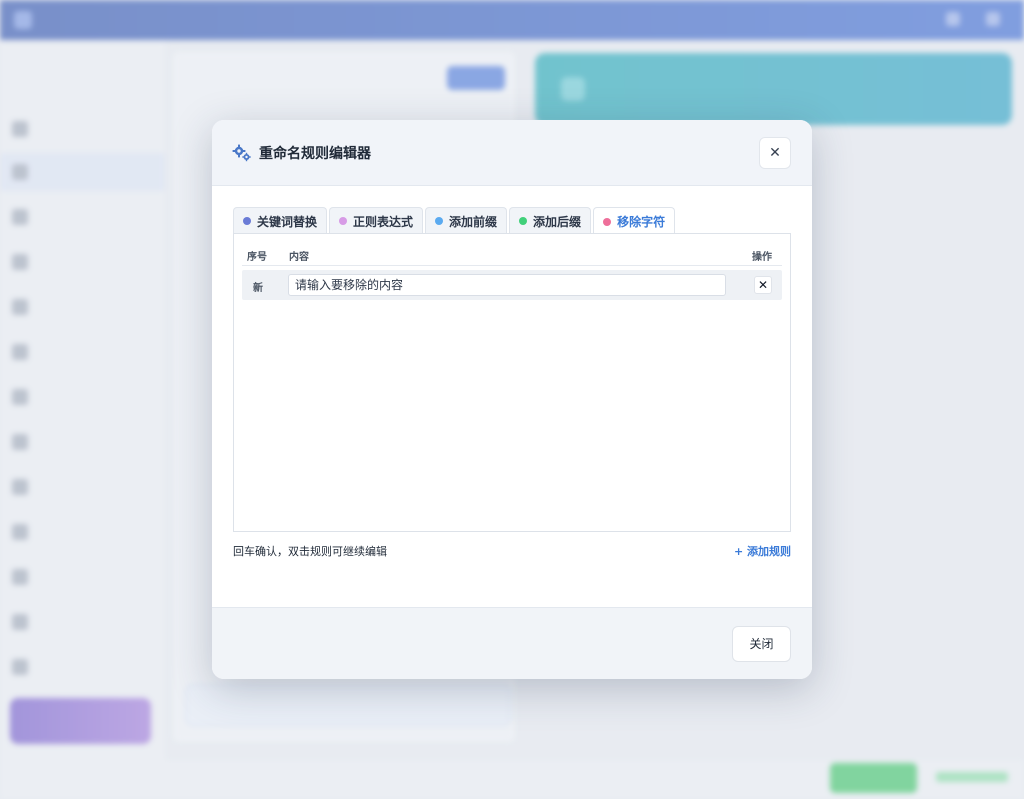 The height and width of the screenshot is (799, 1024). I want to click on tab-add-suffix: 添加后缀, so click(550, 220).